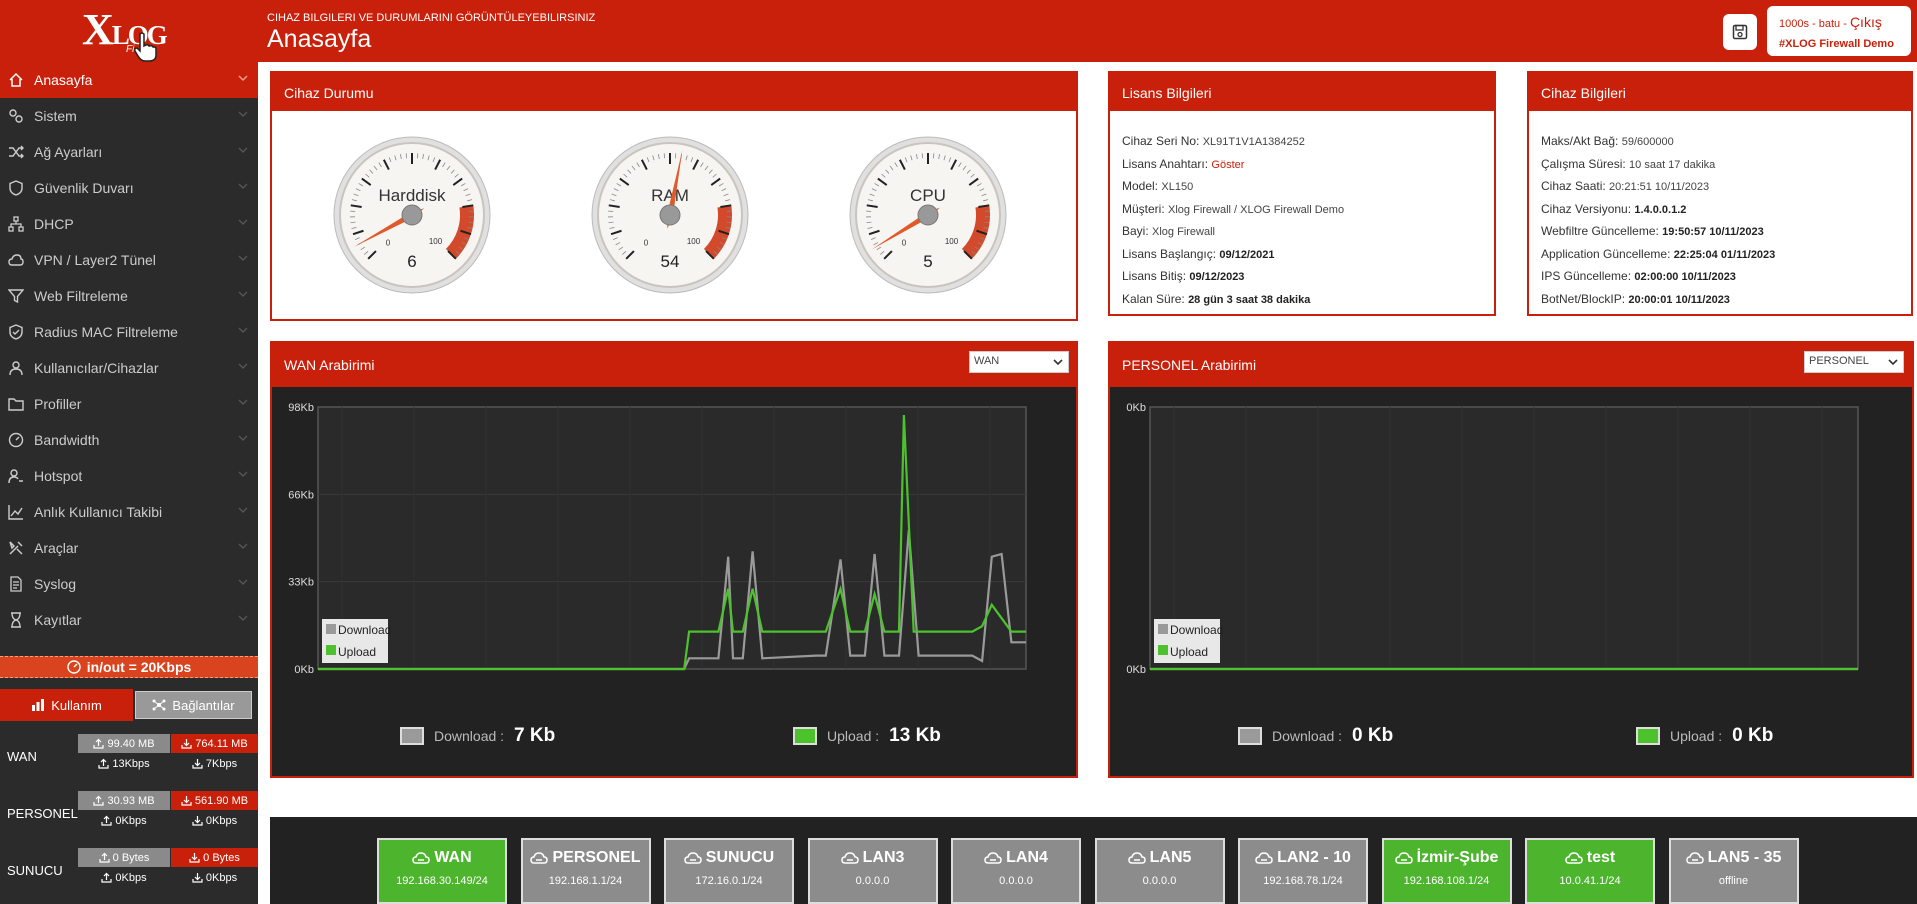 The image size is (1917, 904). Describe the element at coordinates (442, 871) in the screenshot. I see `interface-card: WAN 192.168.30.149/24` at that location.